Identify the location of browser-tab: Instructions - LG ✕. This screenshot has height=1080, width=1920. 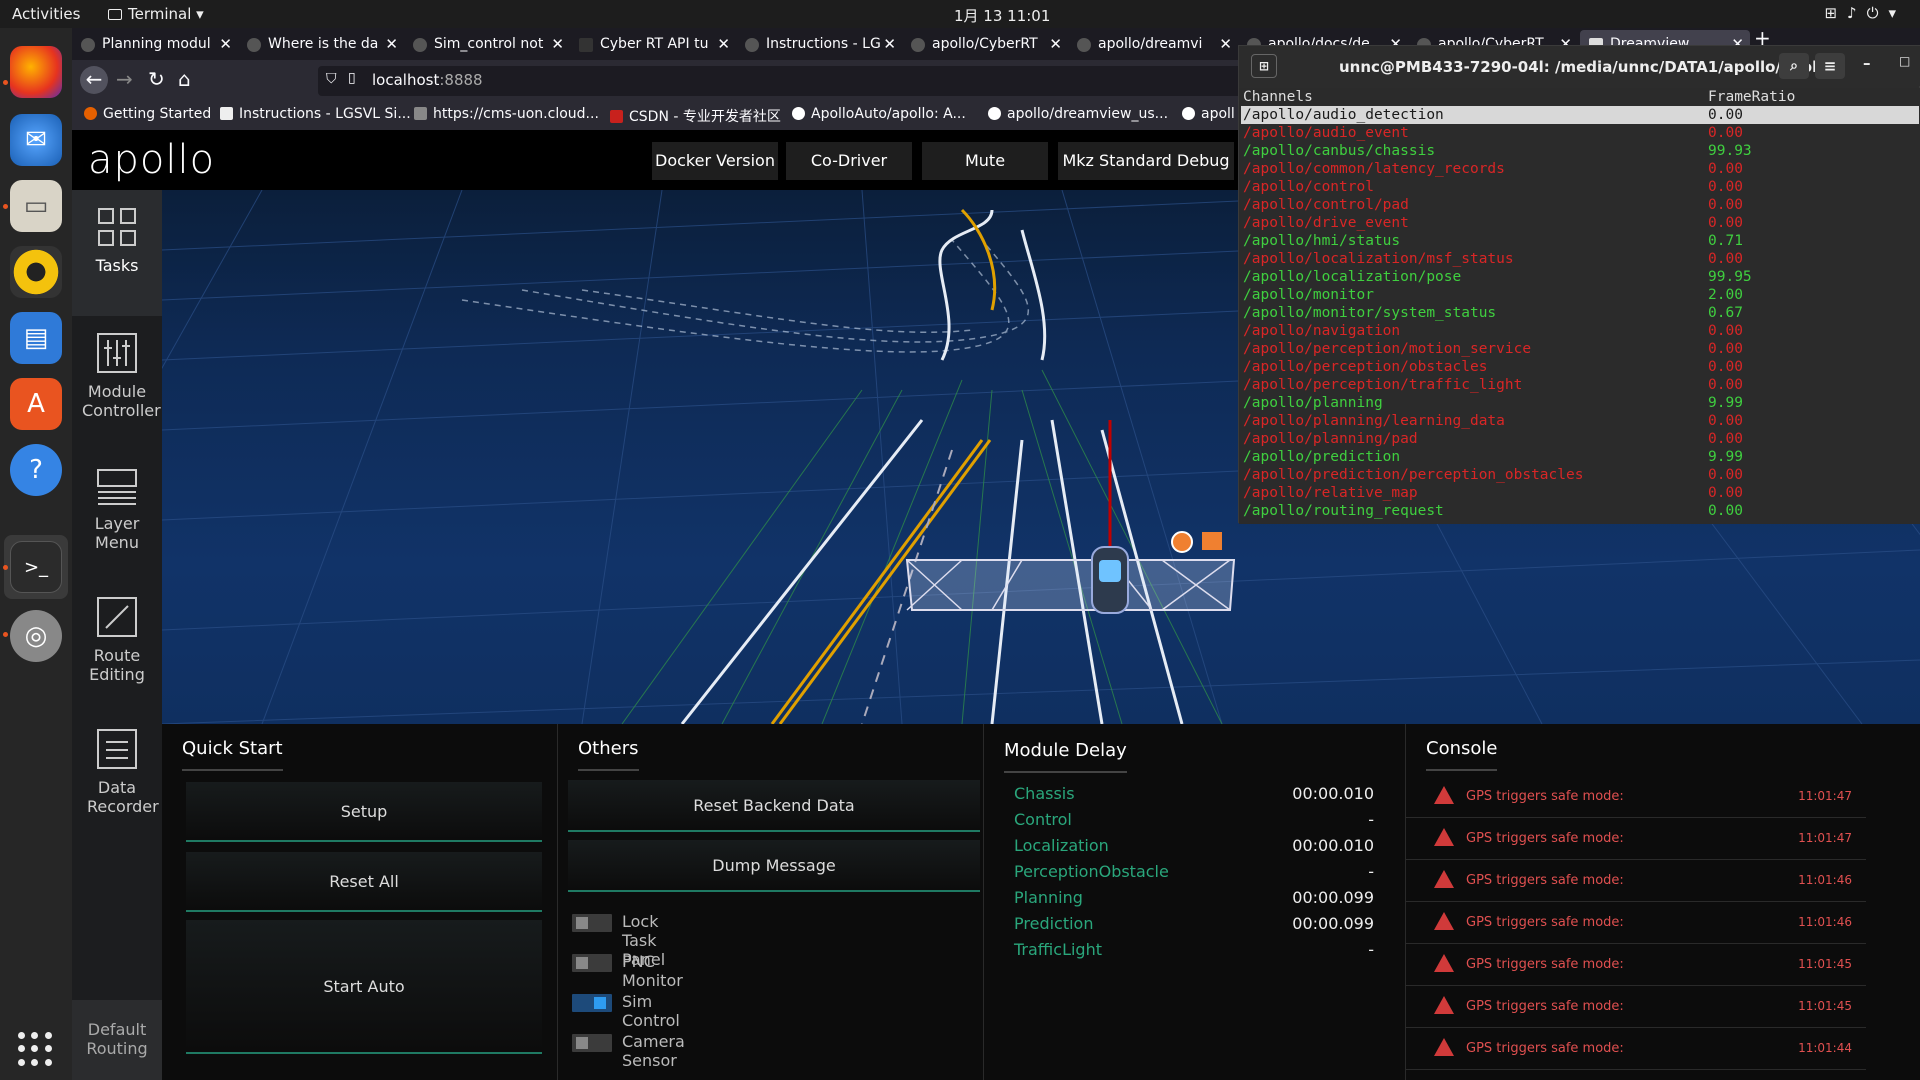
(819, 45).